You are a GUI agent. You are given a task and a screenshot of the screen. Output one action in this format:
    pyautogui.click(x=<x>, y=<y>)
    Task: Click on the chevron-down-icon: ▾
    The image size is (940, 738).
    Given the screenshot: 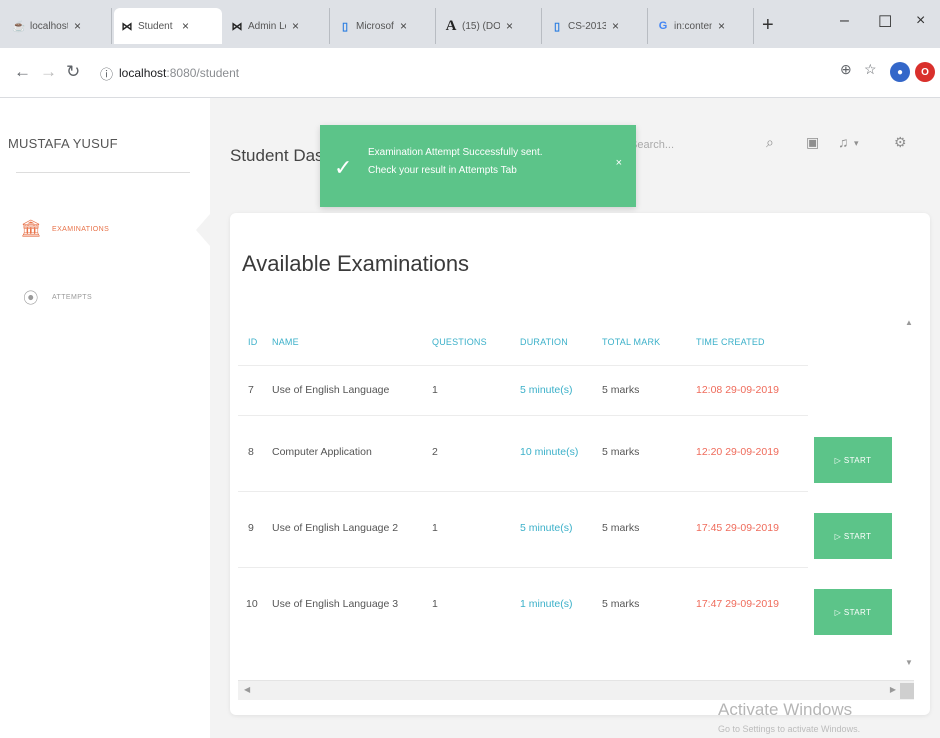 What is the action you would take?
    pyautogui.click(x=856, y=143)
    